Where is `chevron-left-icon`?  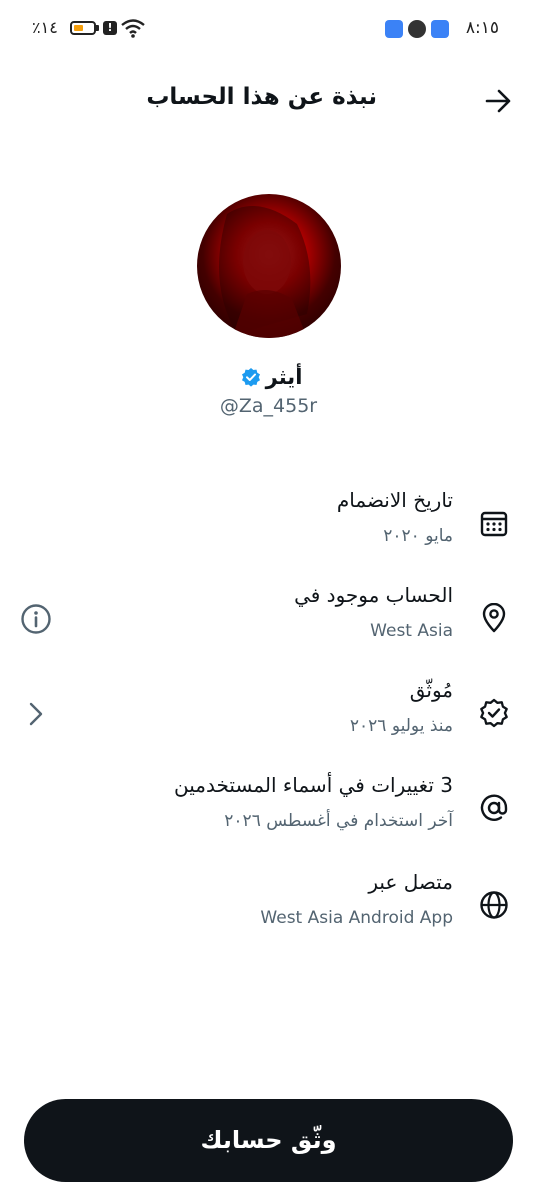
chevron-left-icon is located at coordinates (36, 714).